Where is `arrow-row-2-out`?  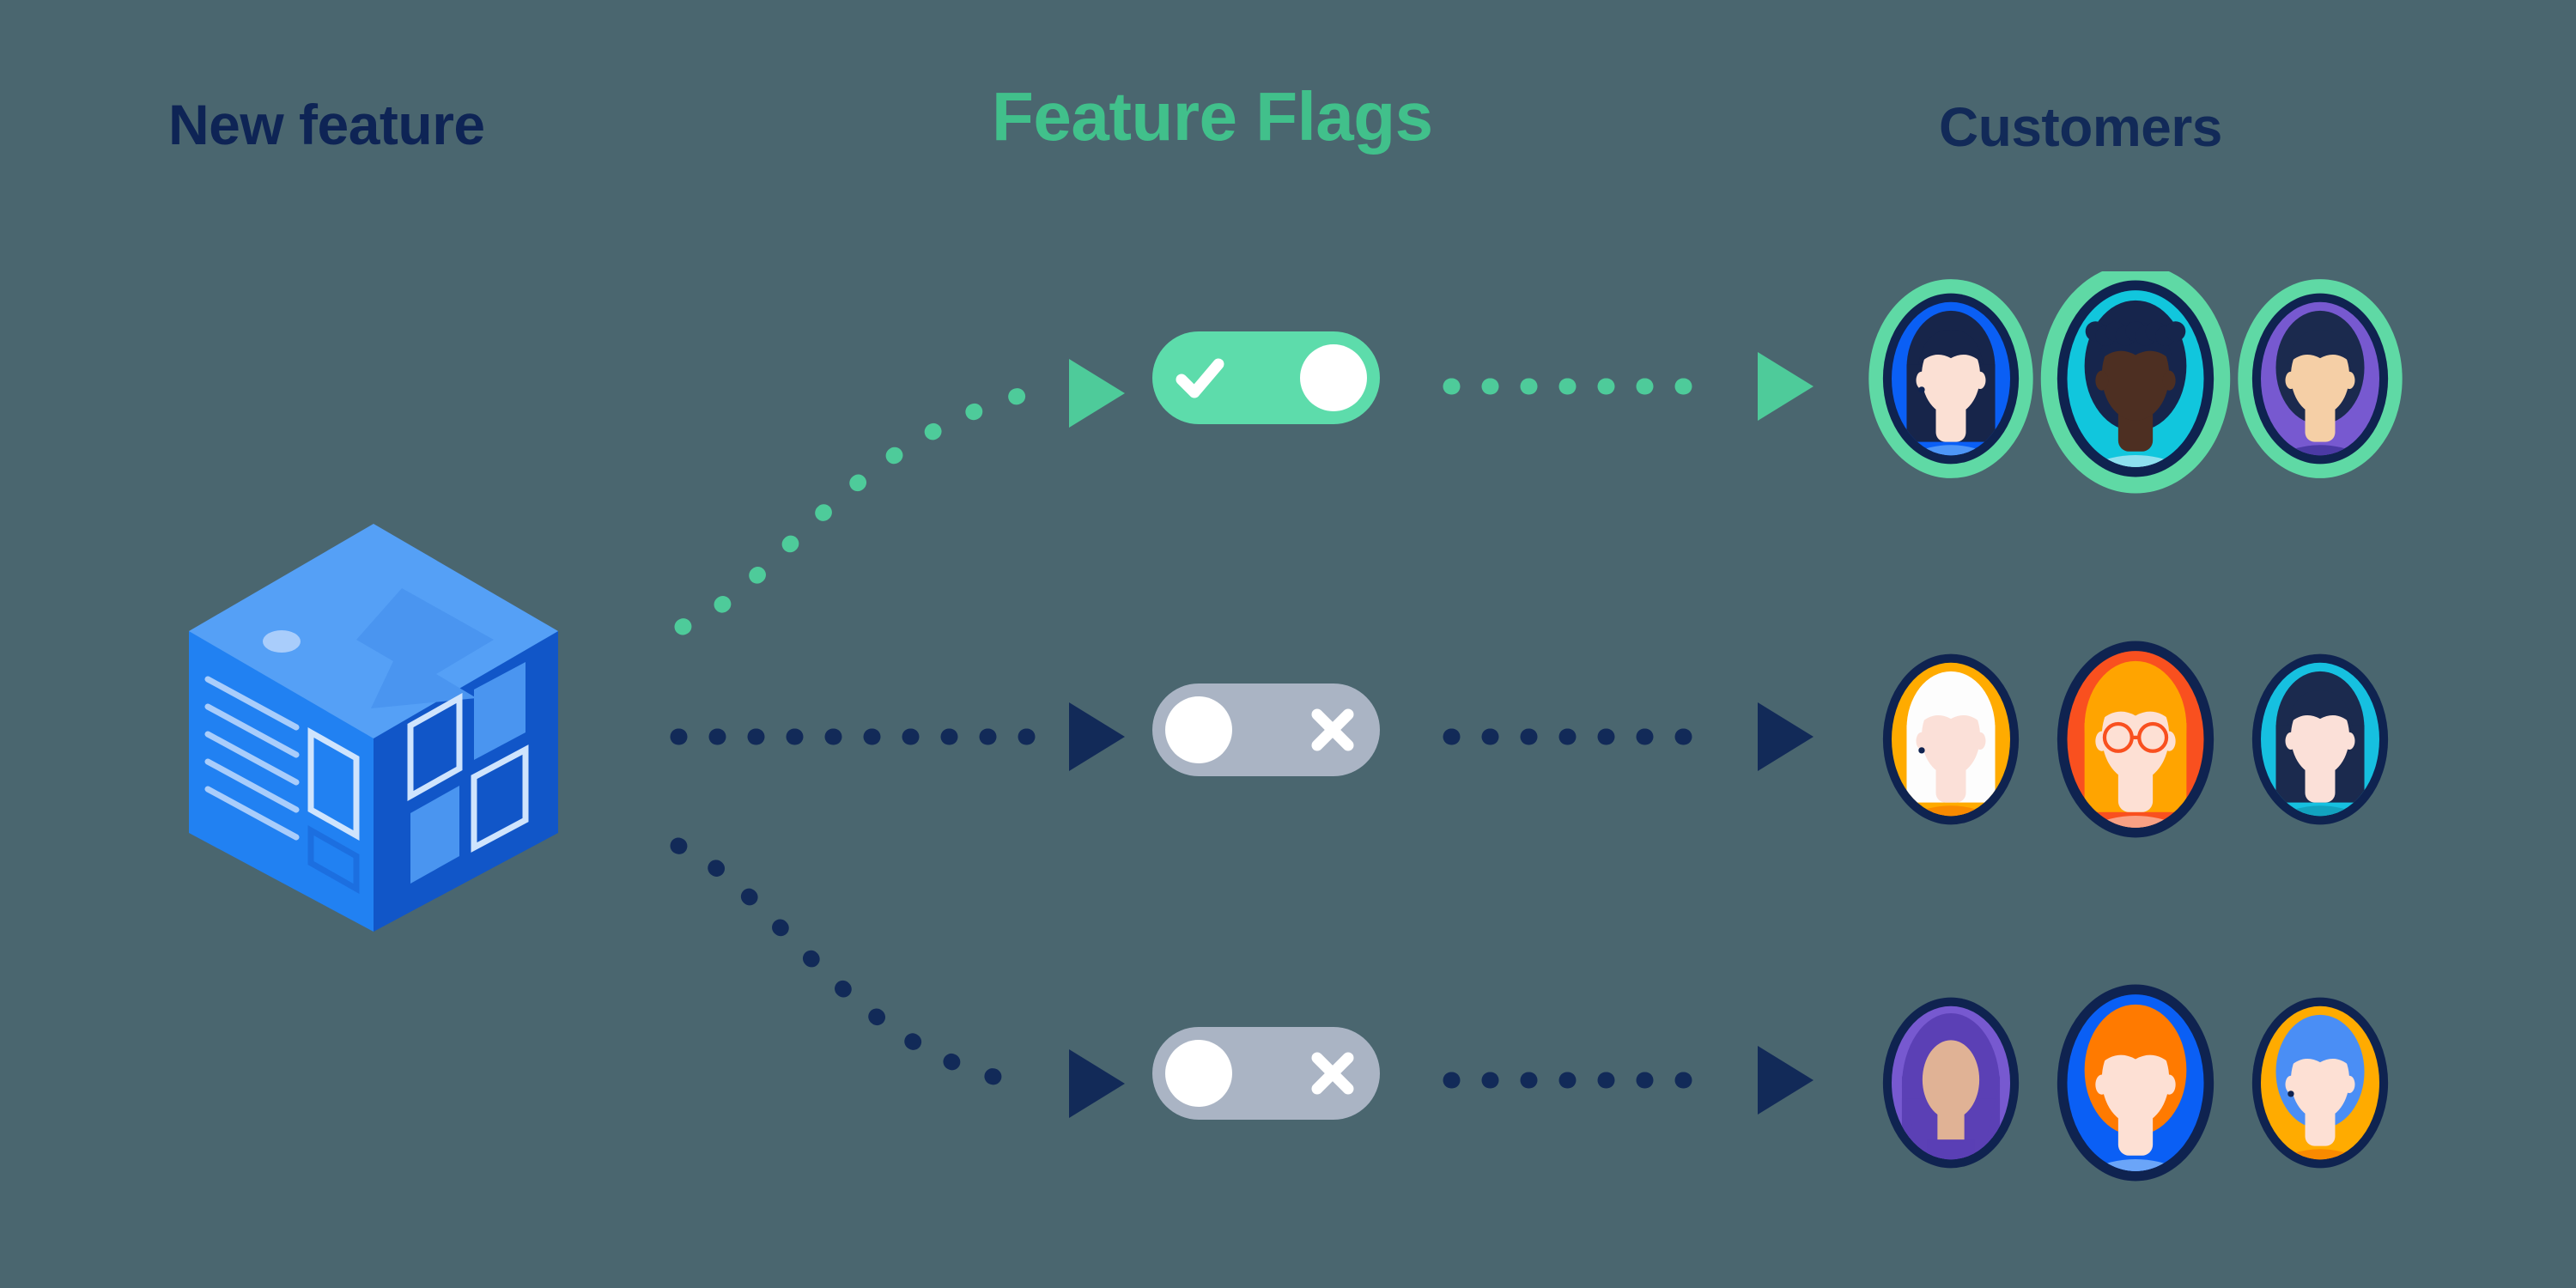
arrow-row-2-out is located at coordinates (1628, 737).